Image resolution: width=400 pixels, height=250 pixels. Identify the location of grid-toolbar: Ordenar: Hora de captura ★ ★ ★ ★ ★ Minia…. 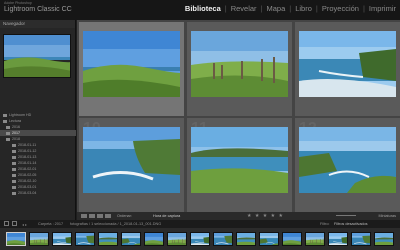
(238, 216).